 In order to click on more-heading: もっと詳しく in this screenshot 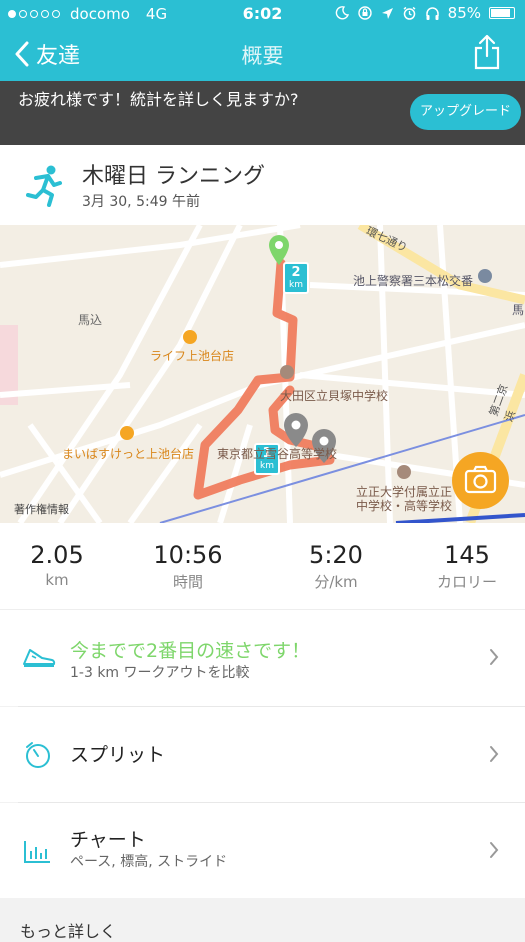, I will do `click(68, 931)`.